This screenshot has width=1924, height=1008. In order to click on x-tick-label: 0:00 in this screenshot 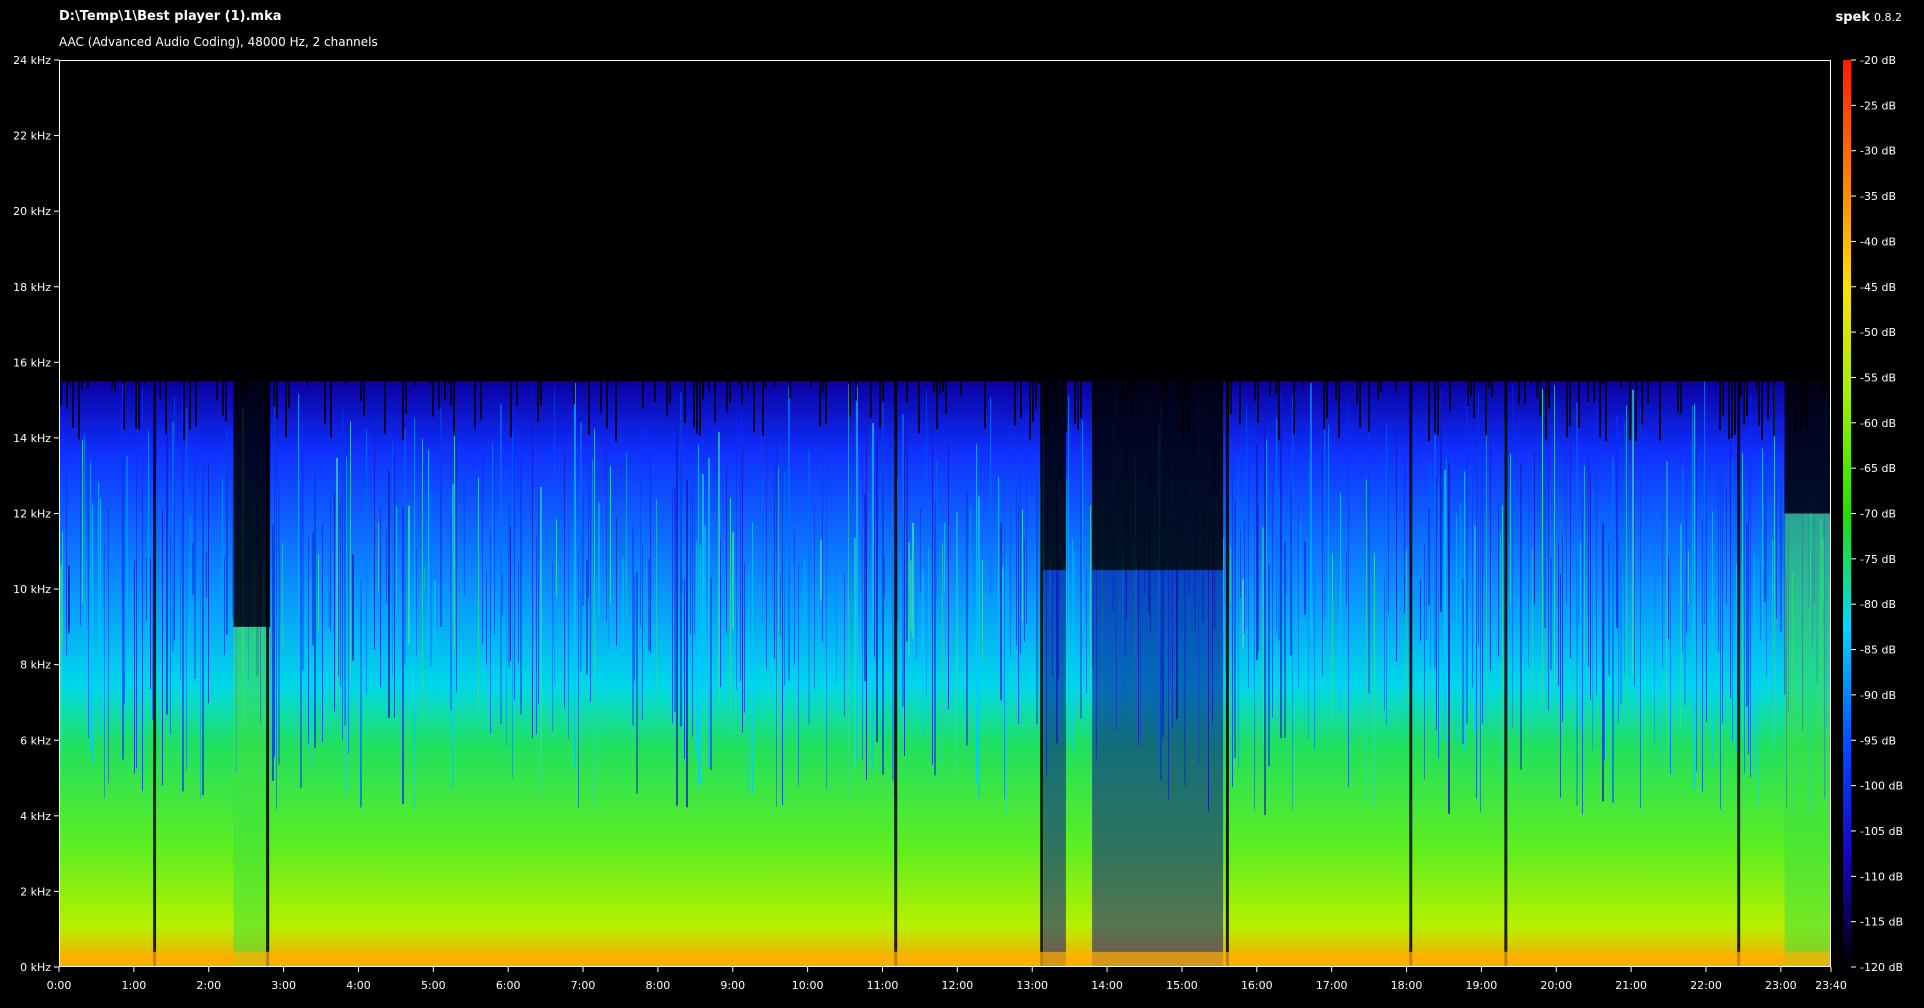, I will do `click(59, 985)`.